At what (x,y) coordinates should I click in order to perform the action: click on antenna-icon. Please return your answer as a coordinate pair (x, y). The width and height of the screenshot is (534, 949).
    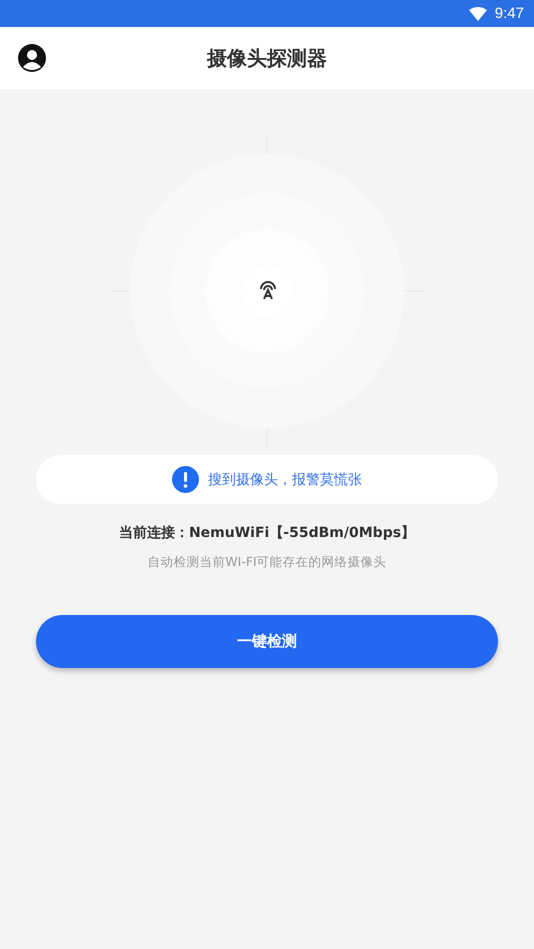
    Looking at the image, I should click on (268, 290).